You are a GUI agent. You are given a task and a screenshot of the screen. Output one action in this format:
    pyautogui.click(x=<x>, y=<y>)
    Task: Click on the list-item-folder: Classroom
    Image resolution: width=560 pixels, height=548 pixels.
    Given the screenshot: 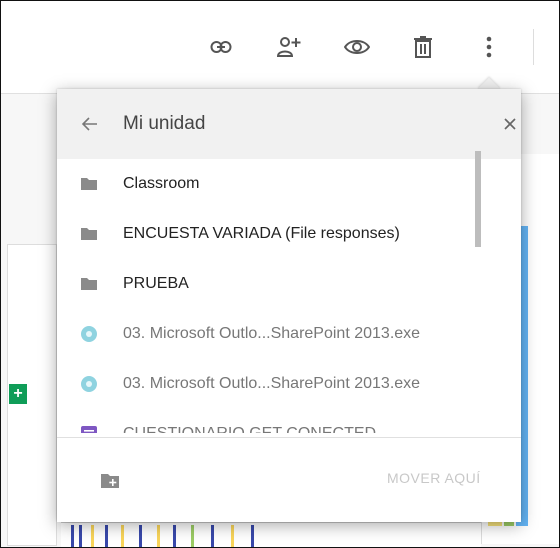 What is the action you would take?
    pyautogui.click(x=284, y=184)
    